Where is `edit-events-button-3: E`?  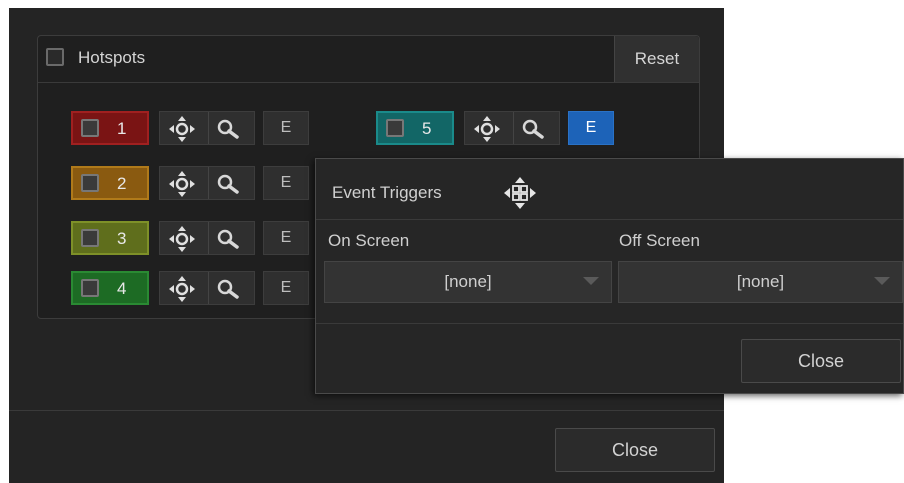
edit-events-button-3: E is located at coordinates (286, 238).